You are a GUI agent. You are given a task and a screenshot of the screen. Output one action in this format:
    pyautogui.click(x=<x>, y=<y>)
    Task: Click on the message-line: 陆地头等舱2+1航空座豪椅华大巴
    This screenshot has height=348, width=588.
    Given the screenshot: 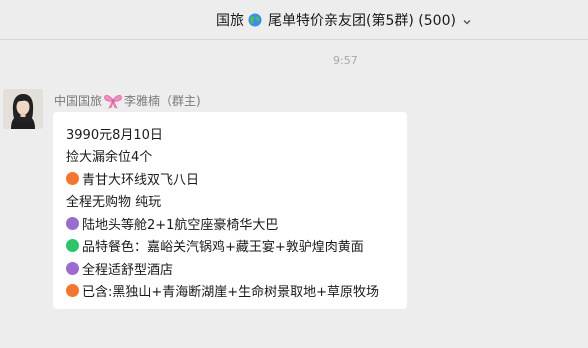 What is the action you would take?
    pyautogui.click(x=236, y=223)
    